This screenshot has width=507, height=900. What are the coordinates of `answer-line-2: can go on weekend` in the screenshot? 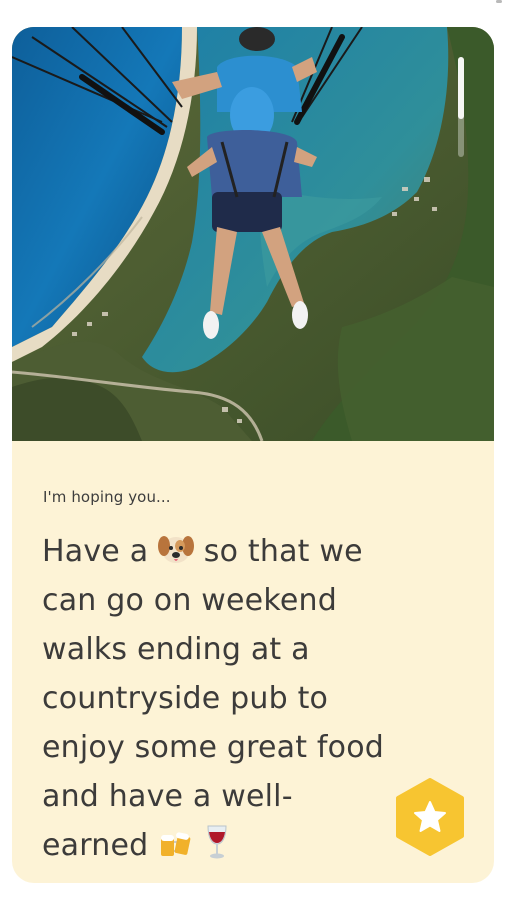 It's located at (189, 600).